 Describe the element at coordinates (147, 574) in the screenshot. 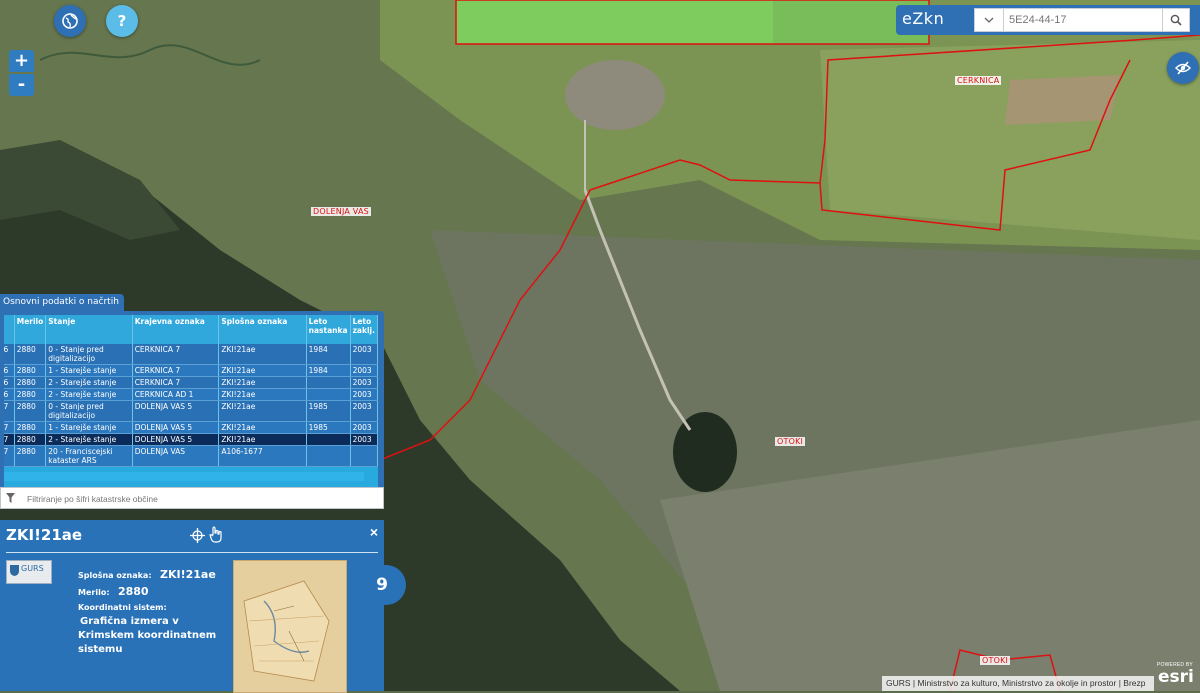

I see `info-row-splosna: Splošna oznaka: ZKI!21ae` at that location.